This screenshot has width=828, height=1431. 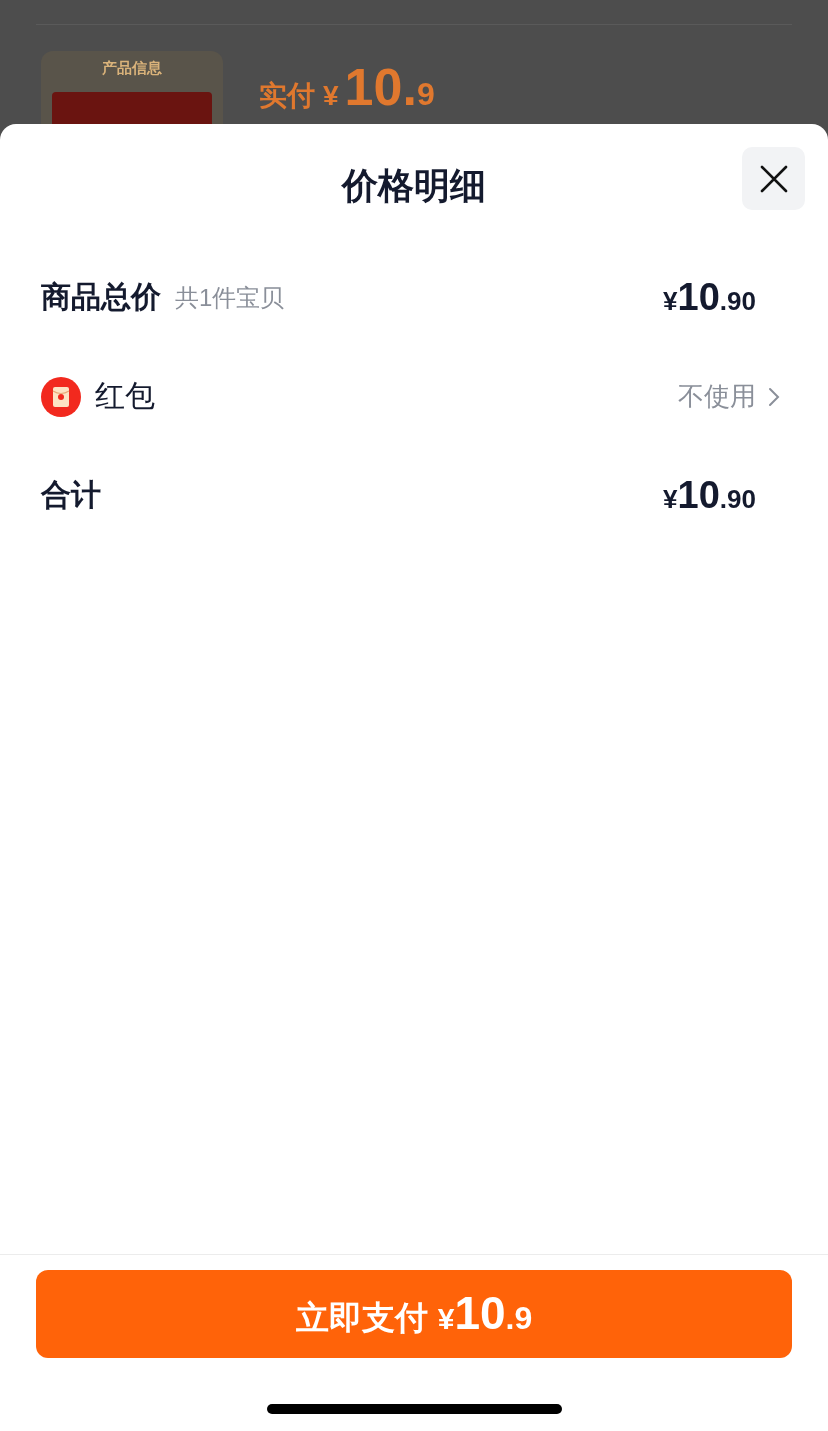 What do you see at coordinates (414, 1314) in the screenshot?
I see `pay-now-button: 立即支付 ¥10.9` at bounding box center [414, 1314].